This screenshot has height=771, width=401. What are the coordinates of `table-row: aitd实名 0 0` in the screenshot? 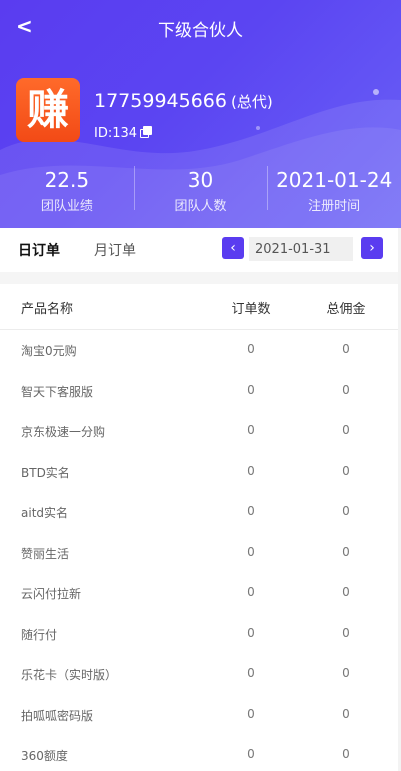 It's located at (200, 512).